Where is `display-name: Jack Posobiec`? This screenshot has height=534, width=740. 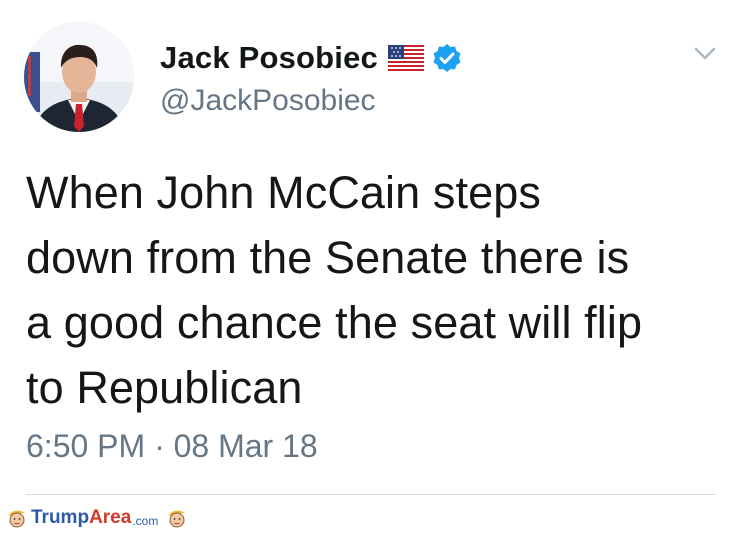
display-name: Jack Posobiec is located at coordinates (269, 58).